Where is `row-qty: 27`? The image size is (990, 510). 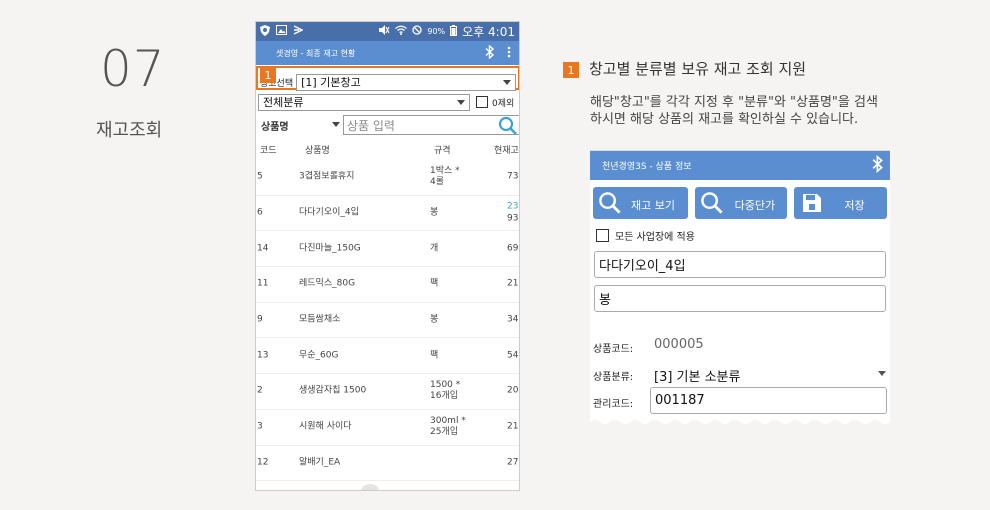 row-qty: 27 is located at coordinates (513, 462).